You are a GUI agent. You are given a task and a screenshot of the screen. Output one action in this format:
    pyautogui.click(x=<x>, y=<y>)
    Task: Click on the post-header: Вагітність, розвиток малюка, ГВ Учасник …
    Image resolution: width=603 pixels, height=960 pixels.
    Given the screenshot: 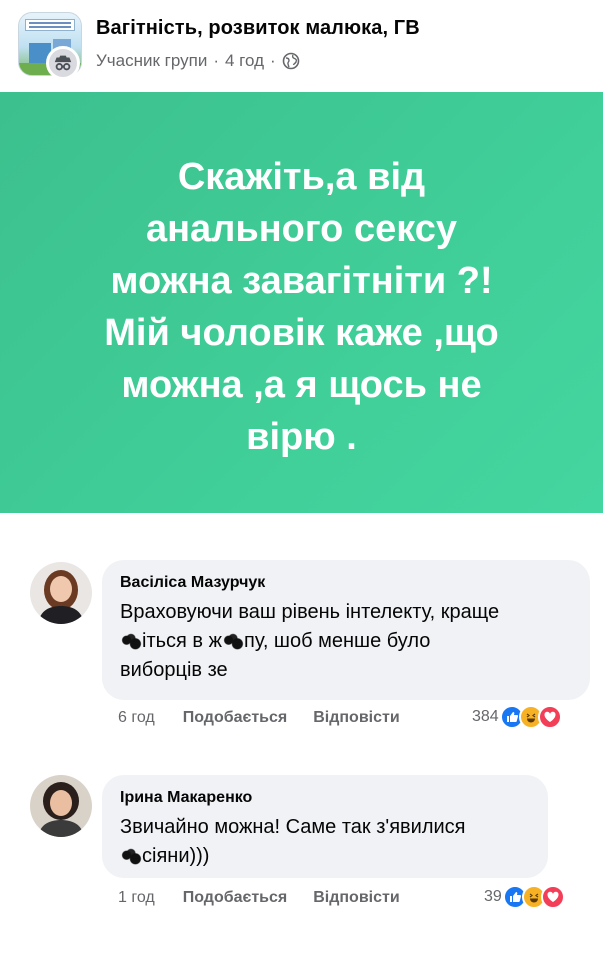 What is the action you would take?
    pyautogui.click(x=301, y=46)
    